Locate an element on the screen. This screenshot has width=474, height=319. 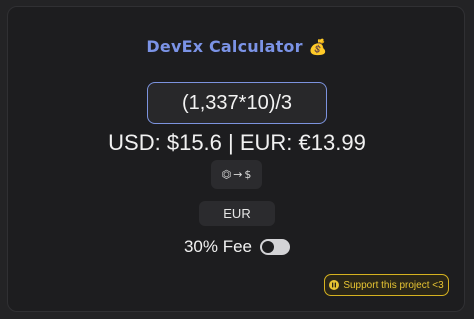
support-project-button: Support this project <3 is located at coordinates (386, 285).